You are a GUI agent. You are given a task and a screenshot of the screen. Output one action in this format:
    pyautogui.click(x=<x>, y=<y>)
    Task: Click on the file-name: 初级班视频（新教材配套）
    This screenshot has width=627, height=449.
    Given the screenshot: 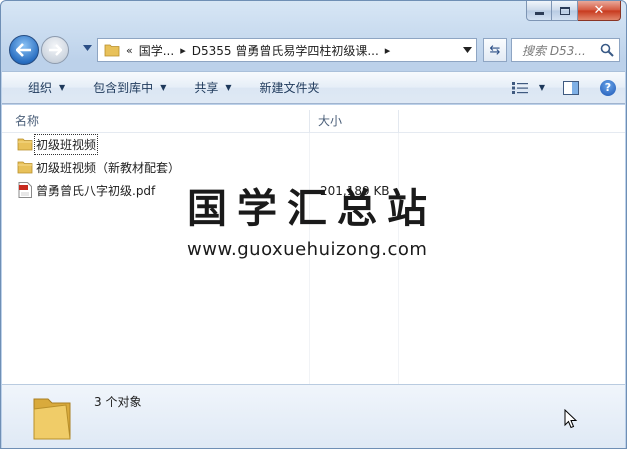 What is the action you would take?
    pyautogui.click(x=108, y=167)
    